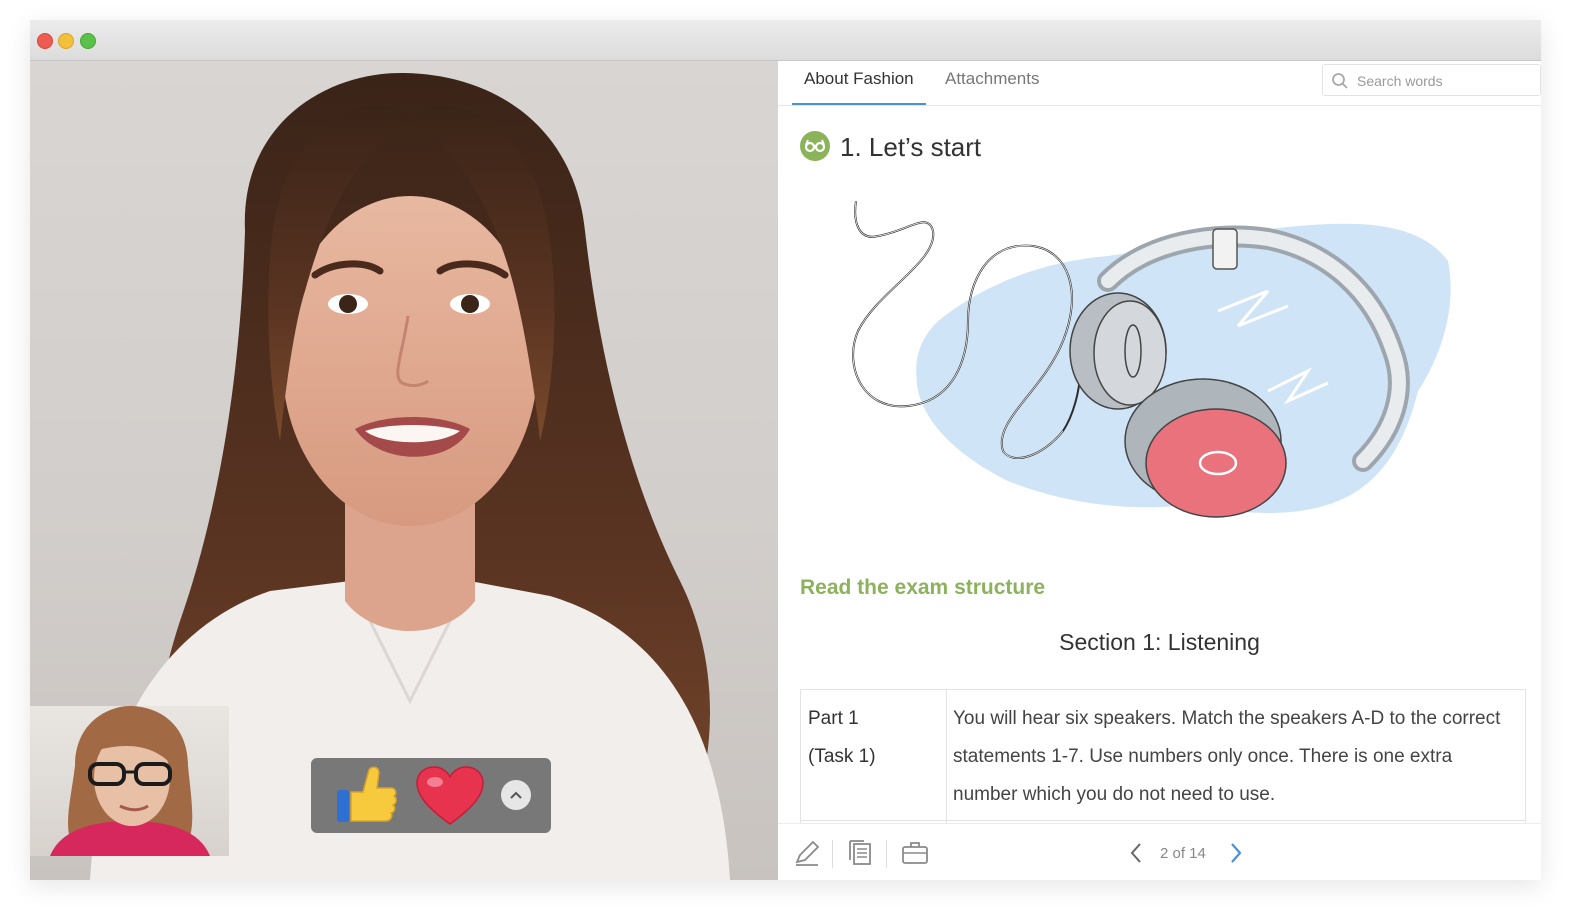 The height and width of the screenshot is (911, 1583). I want to click on glasses-icon, so click(815, 146).